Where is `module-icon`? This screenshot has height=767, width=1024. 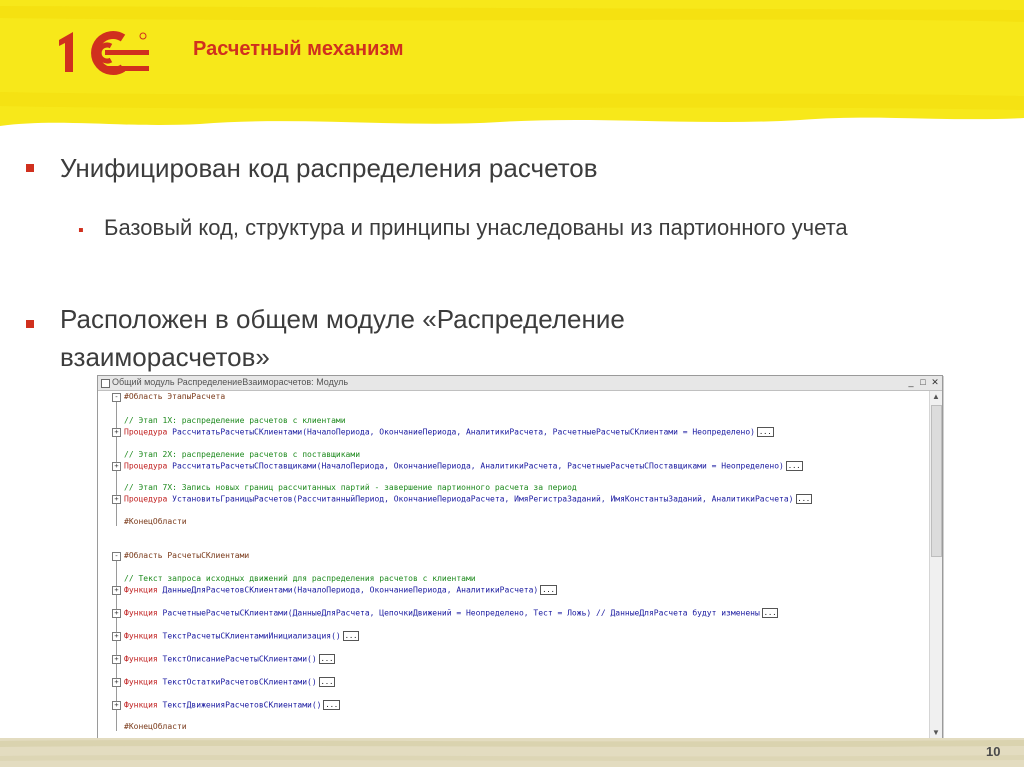
module-icon is located at coordinates (105, 383).